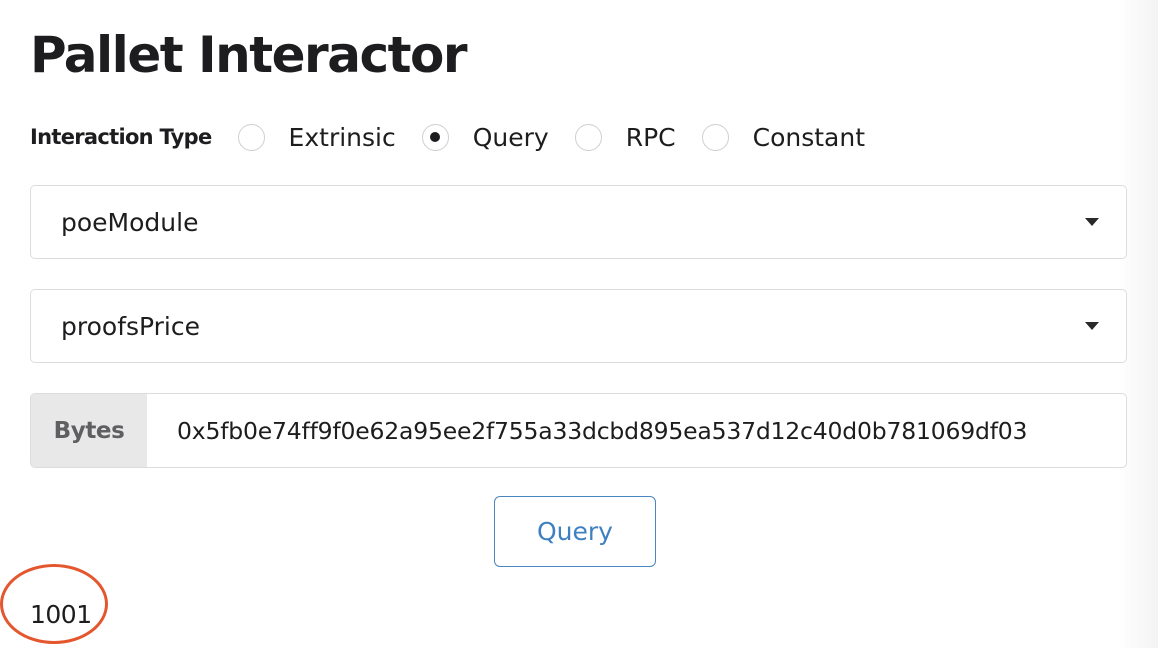 The image size is (1158, 648). Describe the element at coordinates (130, 222) in the screenshot. I see `pallet-dropdown-value: poeModule` at that location.